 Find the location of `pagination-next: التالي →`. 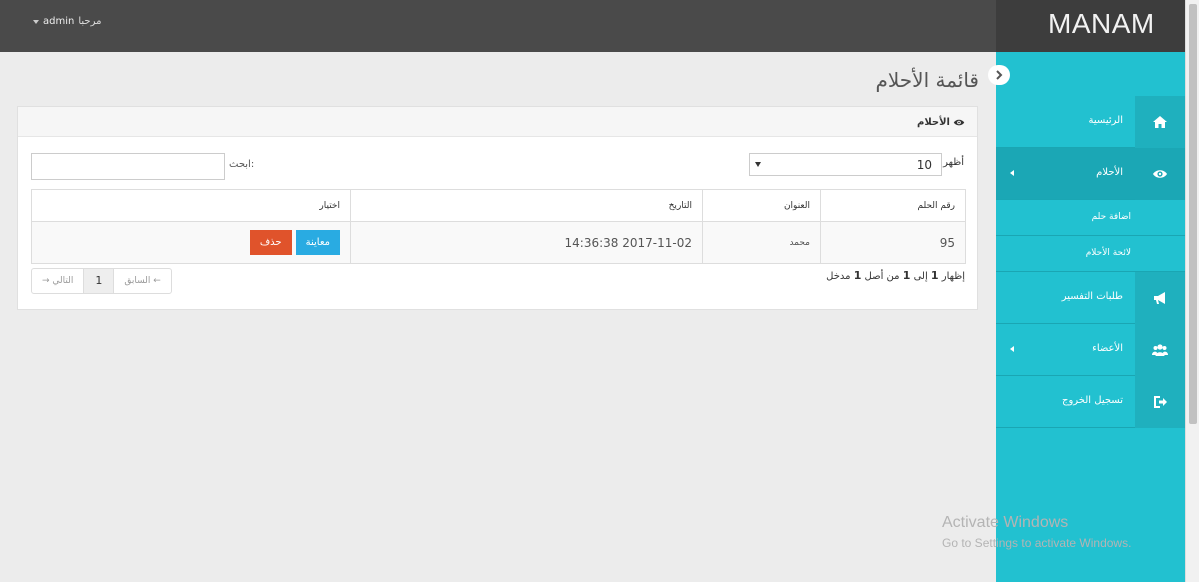

pagination-next: التالي → is located at coordinates (57, 281).